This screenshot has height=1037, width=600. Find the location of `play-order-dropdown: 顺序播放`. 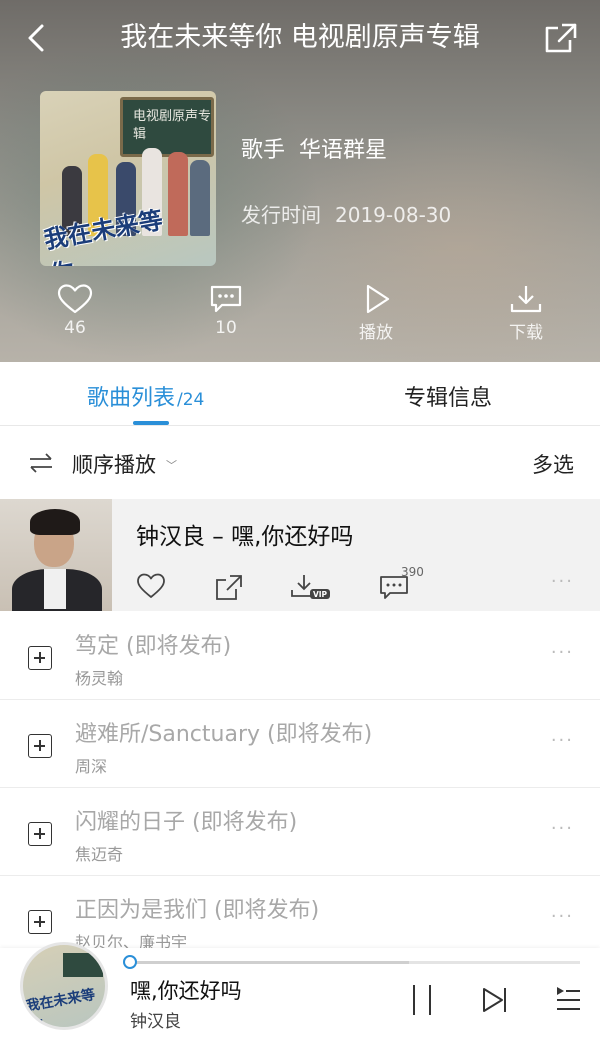

play-order-dropdown: 顺序播放 is located at coordinates (114, 464).